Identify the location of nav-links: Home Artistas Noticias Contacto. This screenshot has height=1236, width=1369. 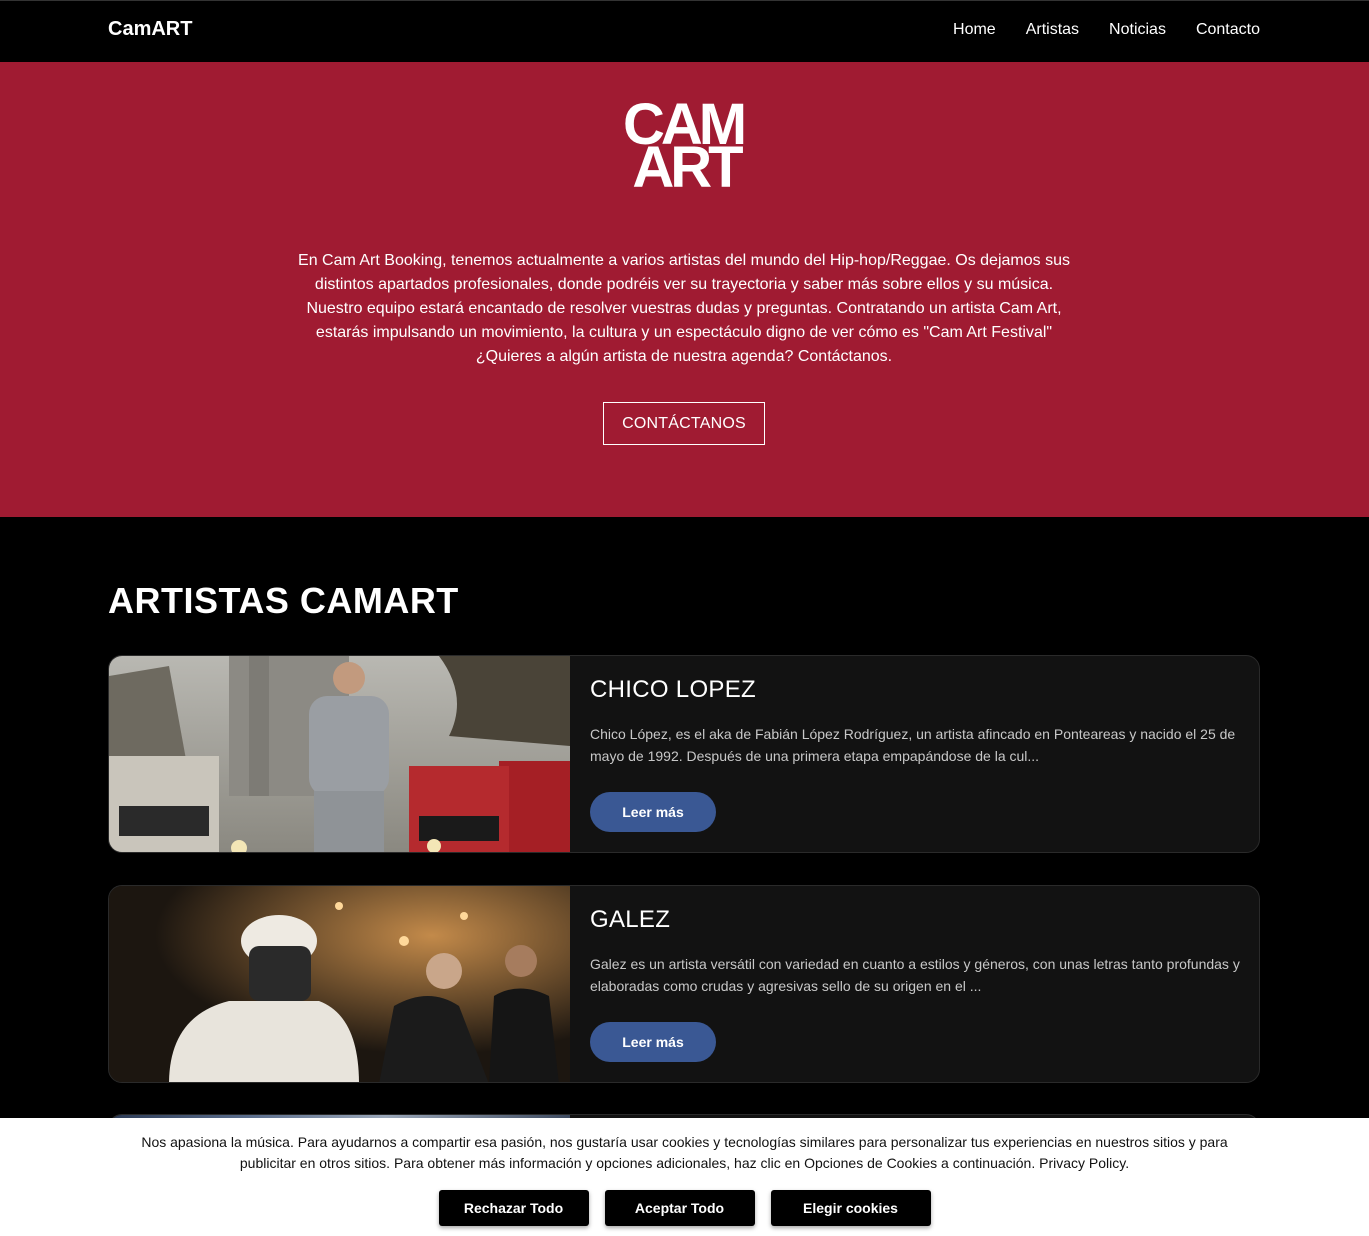
(1106, 30).